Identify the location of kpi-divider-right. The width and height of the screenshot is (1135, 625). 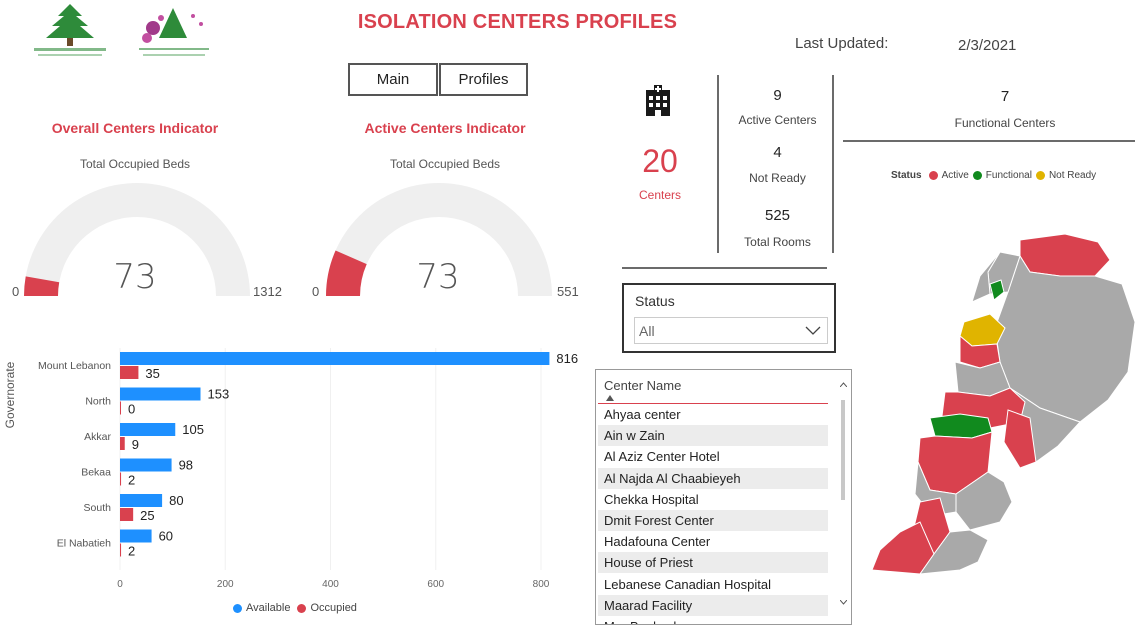
(833, 164).